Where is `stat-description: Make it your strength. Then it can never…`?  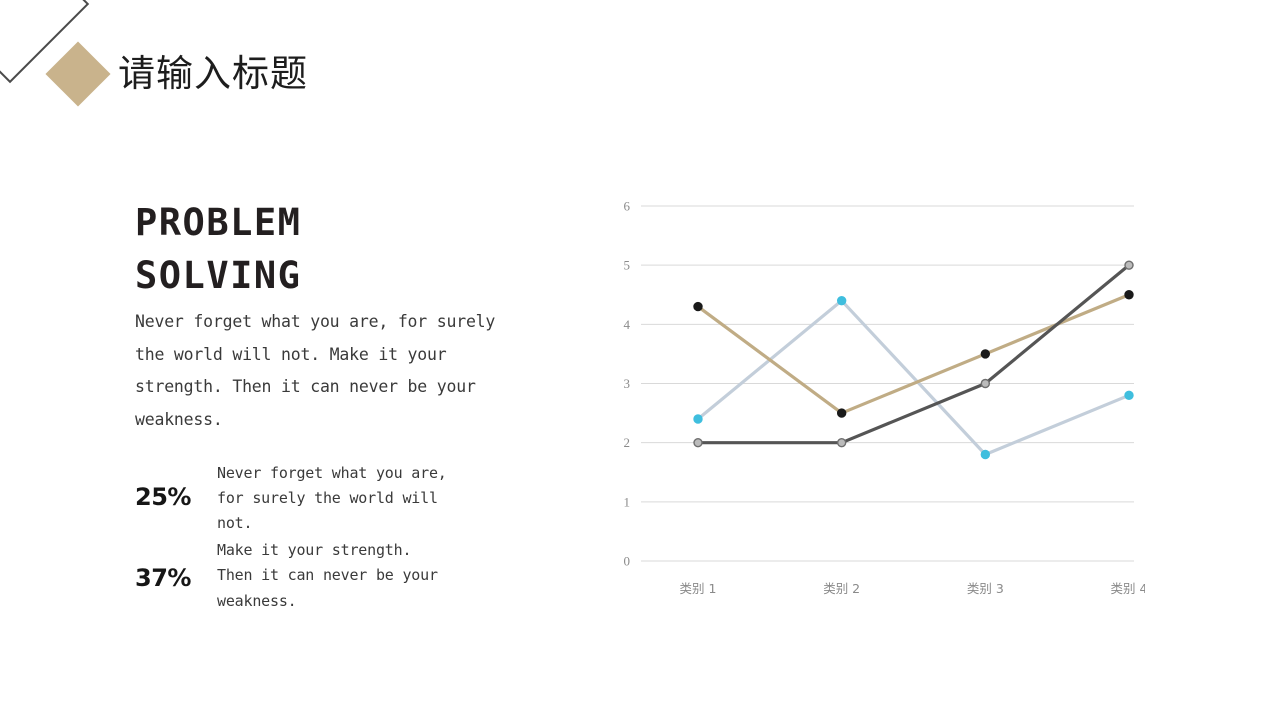 stat-description: Make it your strength. Then it can never… is located at coordinates (327, 575).